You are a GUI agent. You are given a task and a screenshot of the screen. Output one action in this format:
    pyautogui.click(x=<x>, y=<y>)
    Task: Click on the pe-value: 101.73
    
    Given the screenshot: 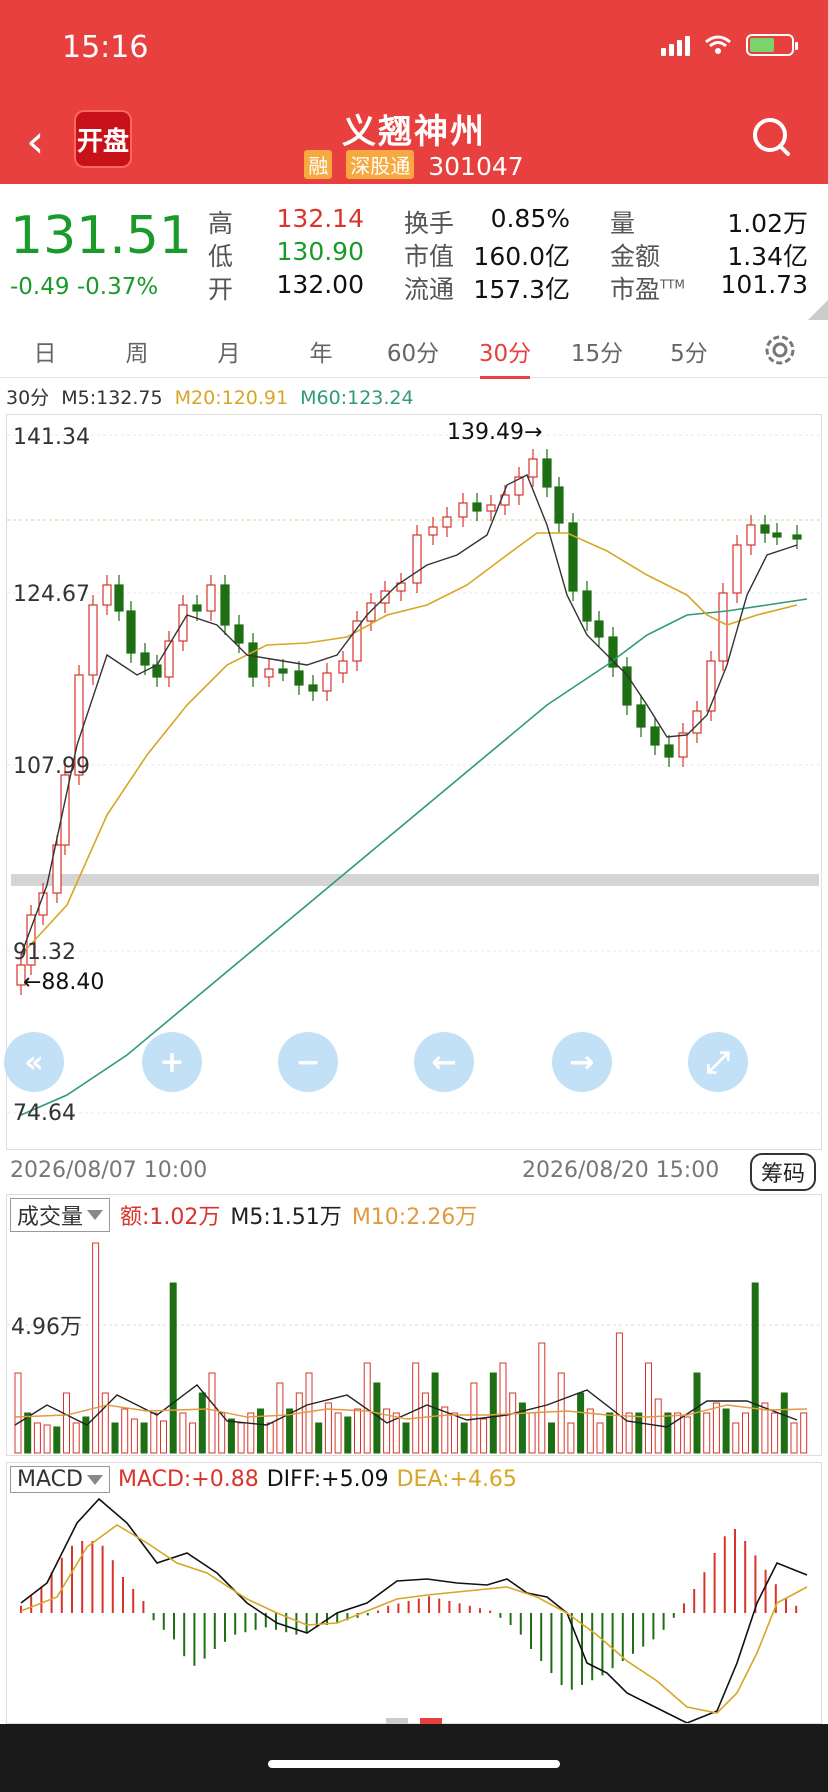 What is the action you would take?
    pyautogui.click(x=764, y=284)
    